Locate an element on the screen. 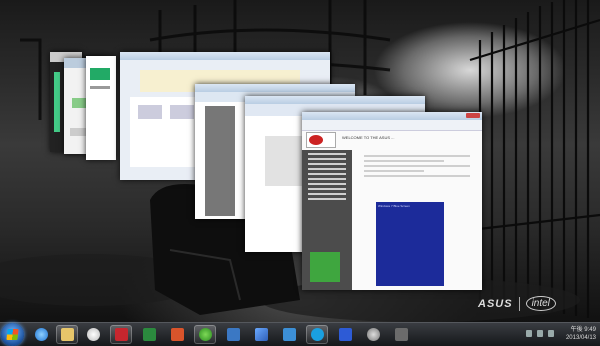 Image resolution: width=600 pixels, height=346 pixels. taskbar-skype-button is located at coordinates (317, 334).